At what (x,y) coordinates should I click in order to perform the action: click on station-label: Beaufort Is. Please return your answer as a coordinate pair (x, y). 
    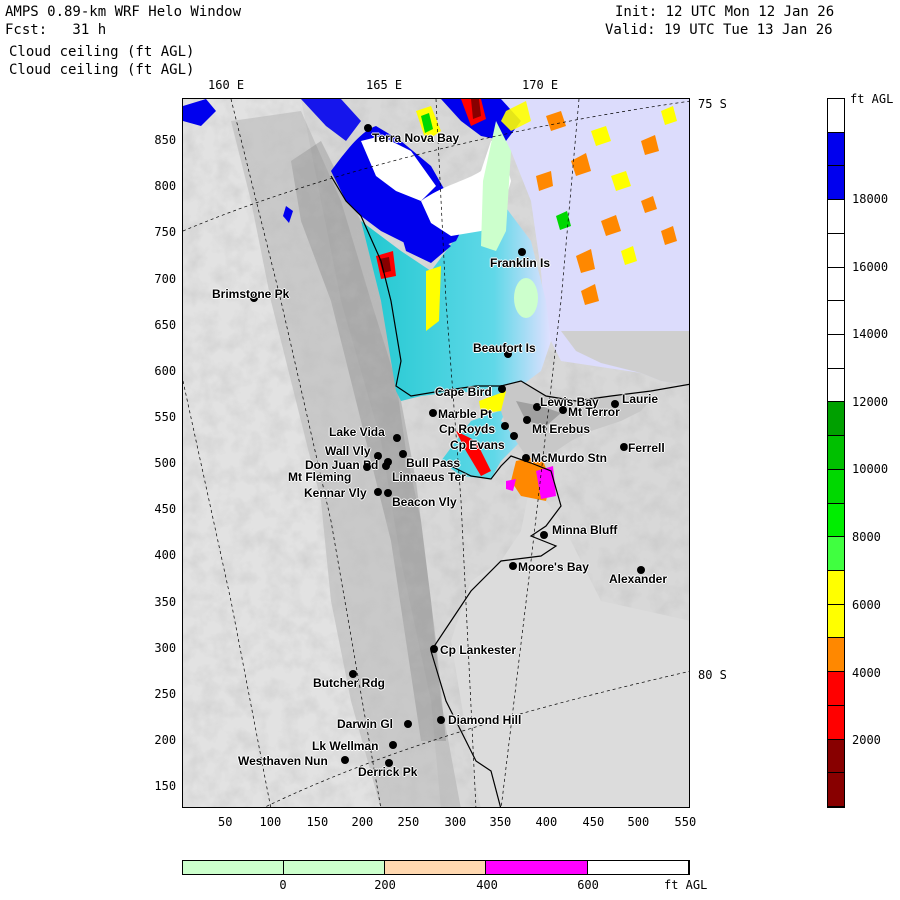
    Looking at the image, I should click on (504, 348).